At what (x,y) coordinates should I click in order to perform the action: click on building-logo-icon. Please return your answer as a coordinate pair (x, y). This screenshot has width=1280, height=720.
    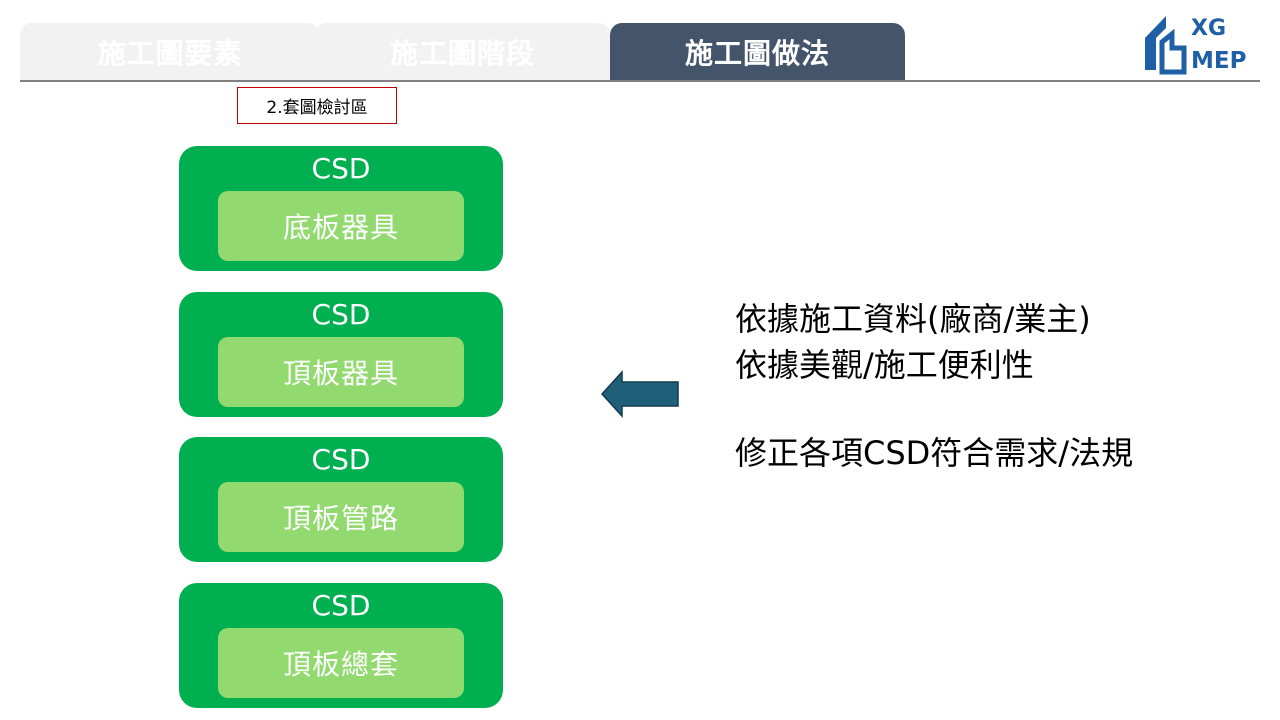
    Looking at the image, I should click on (1166, 45).